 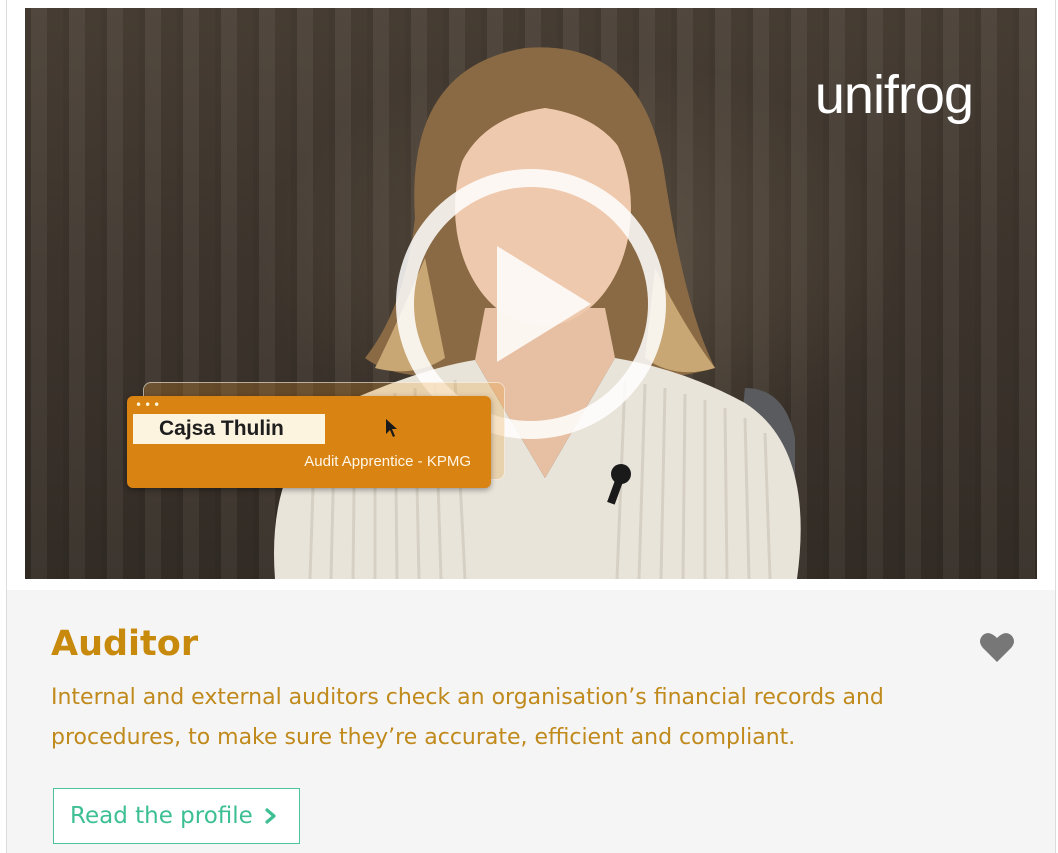 I want to click on lower-third-panel: ••• Cajsa Thulin Audit Apprentice - KPMG, so click(x=309, y=442).